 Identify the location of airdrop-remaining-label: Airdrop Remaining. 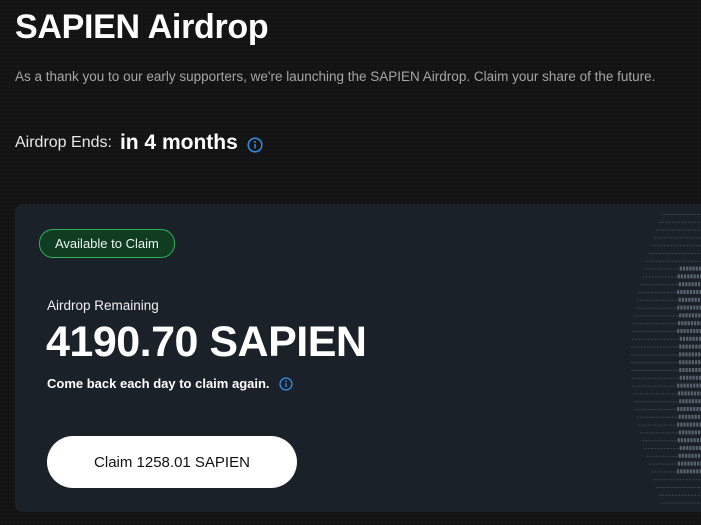
(103, 305).